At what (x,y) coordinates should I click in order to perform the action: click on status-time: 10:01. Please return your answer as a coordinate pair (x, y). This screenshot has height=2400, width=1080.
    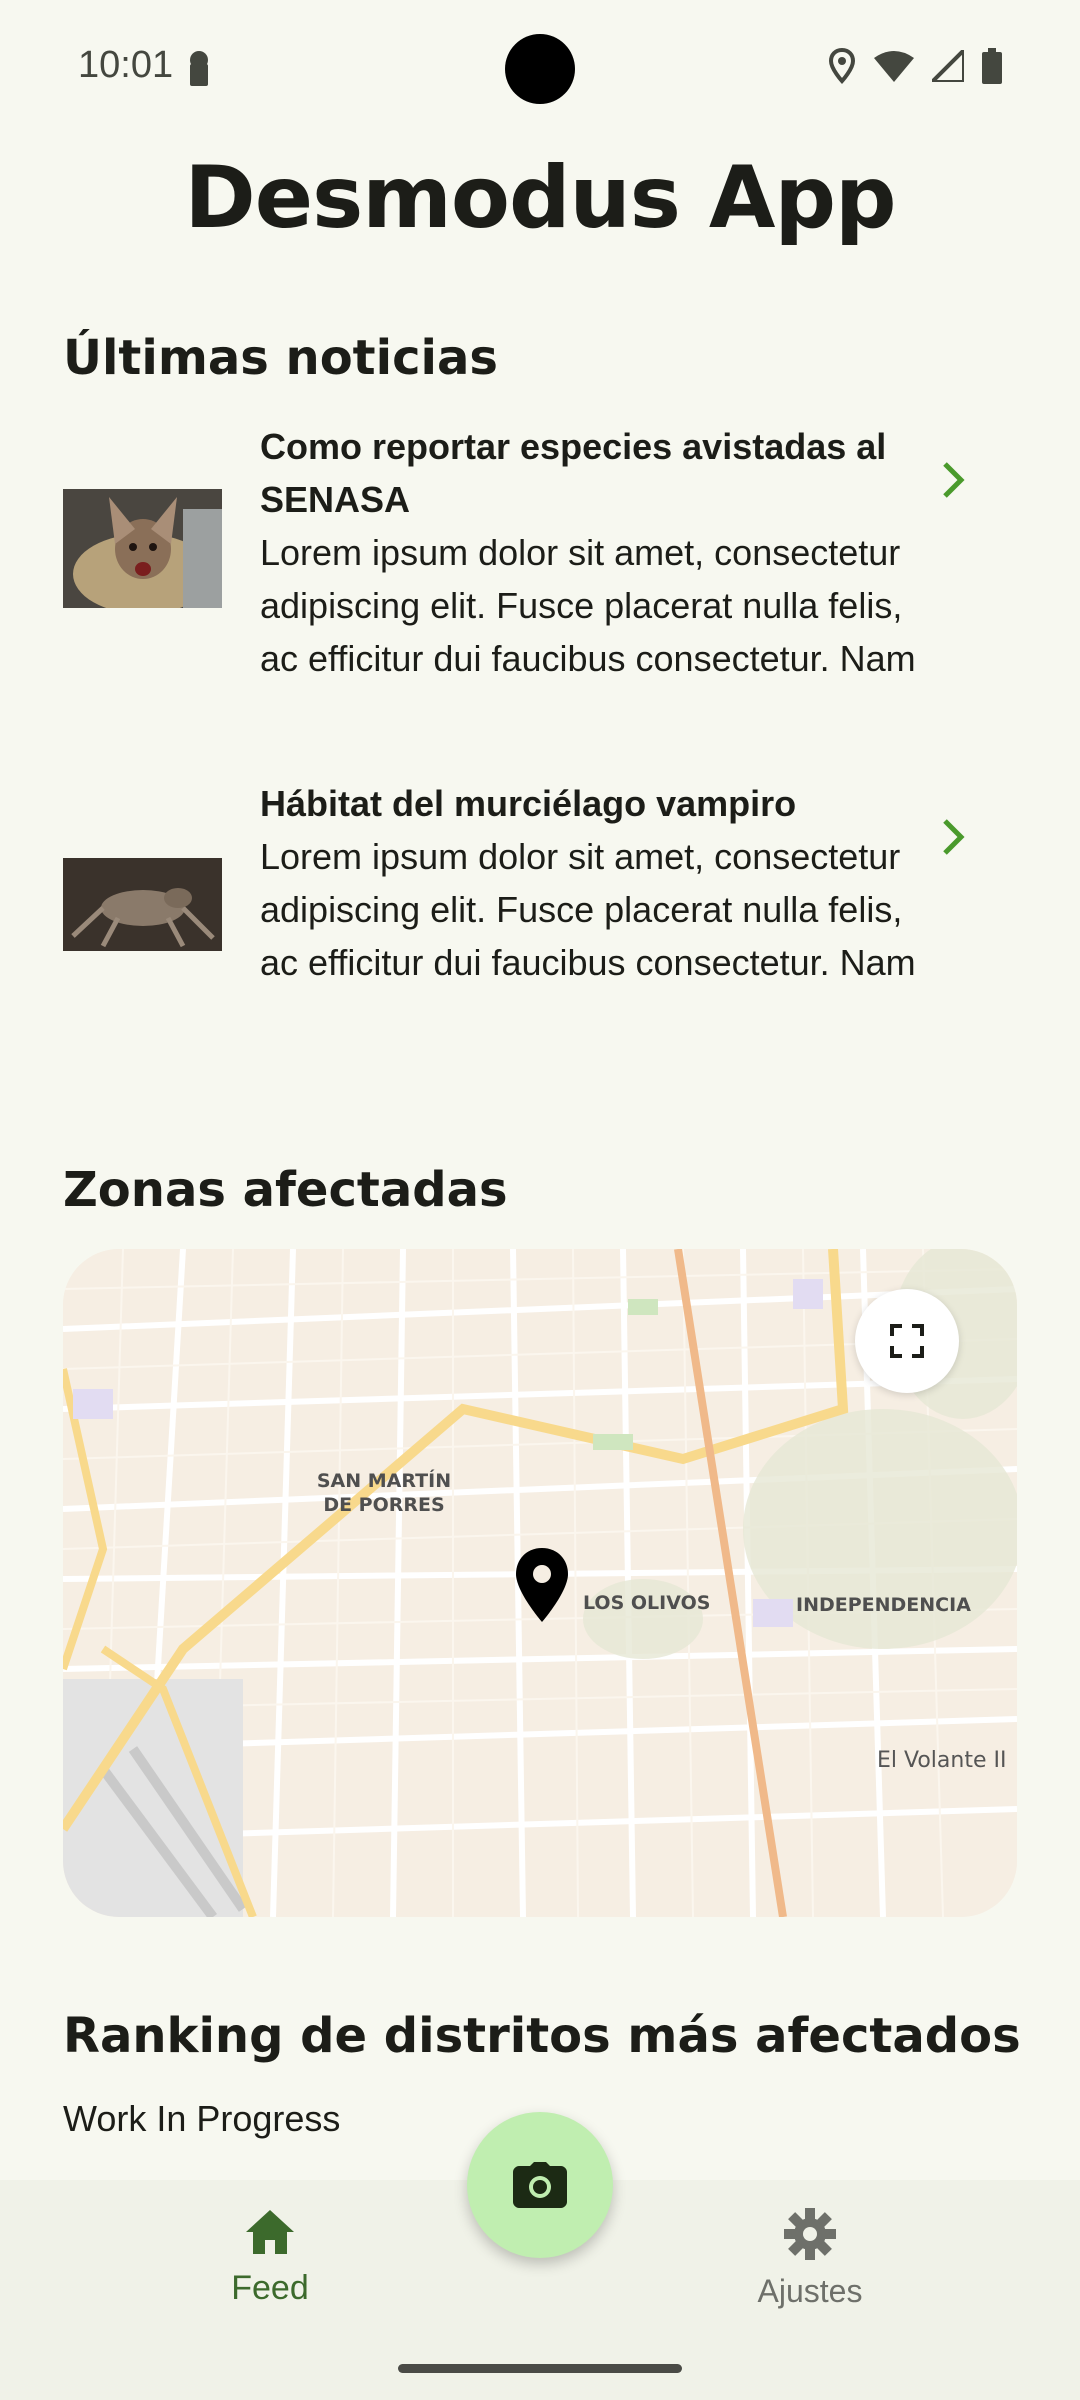
    Looking at the image, I should click on (126, 65).